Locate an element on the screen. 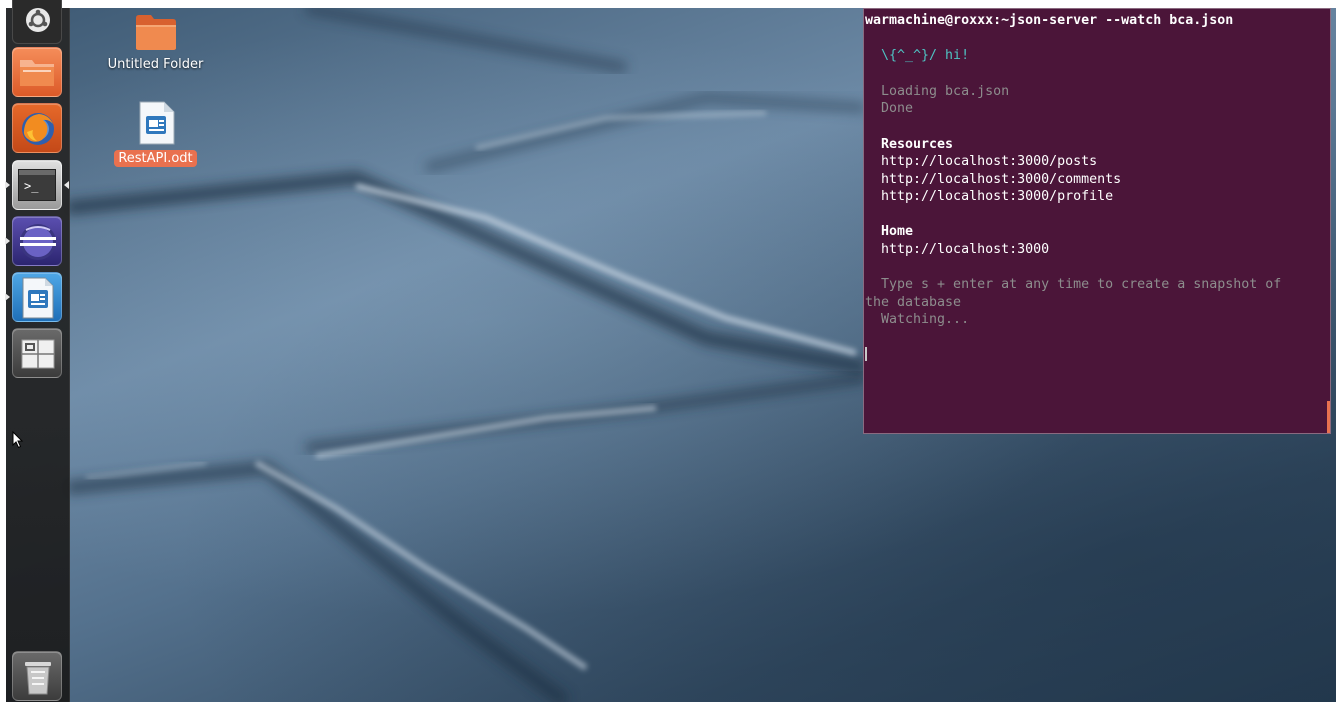 Image resolution: width=1336 pixels, height=702 pixels. workspace-icon is located at coordinates (38, 356).